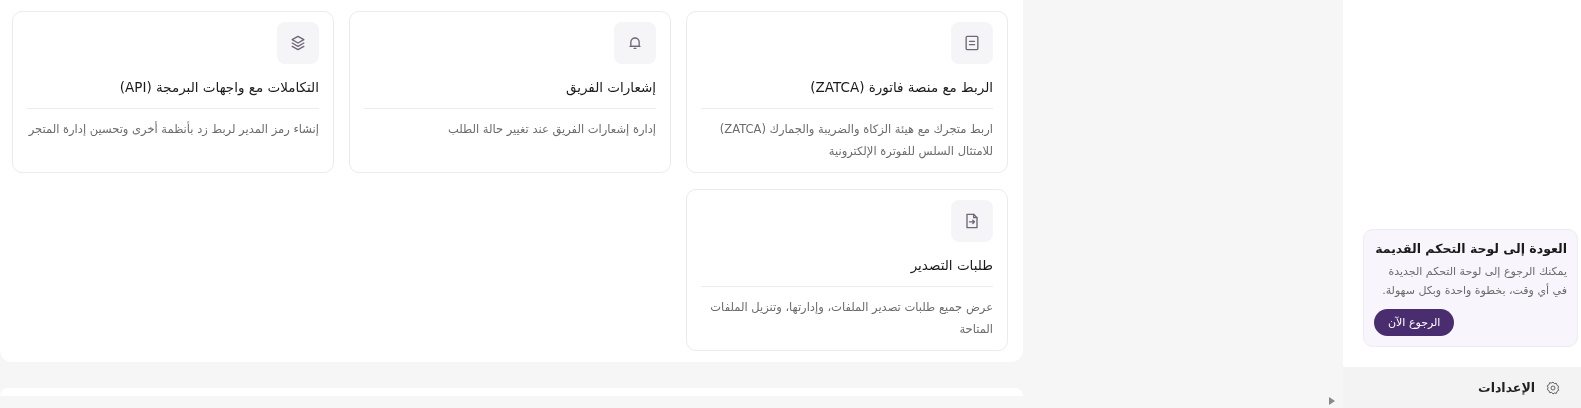 The image size is (1581, 408). Describe the element at coordinates (855, 141) in the screenshot. I see `card-description: اربط متجرك مع هيئة الزكاة والضريبة والجمارك (ZATCA) للامتثال السلس للفوترة الإلكترونية` at that location.